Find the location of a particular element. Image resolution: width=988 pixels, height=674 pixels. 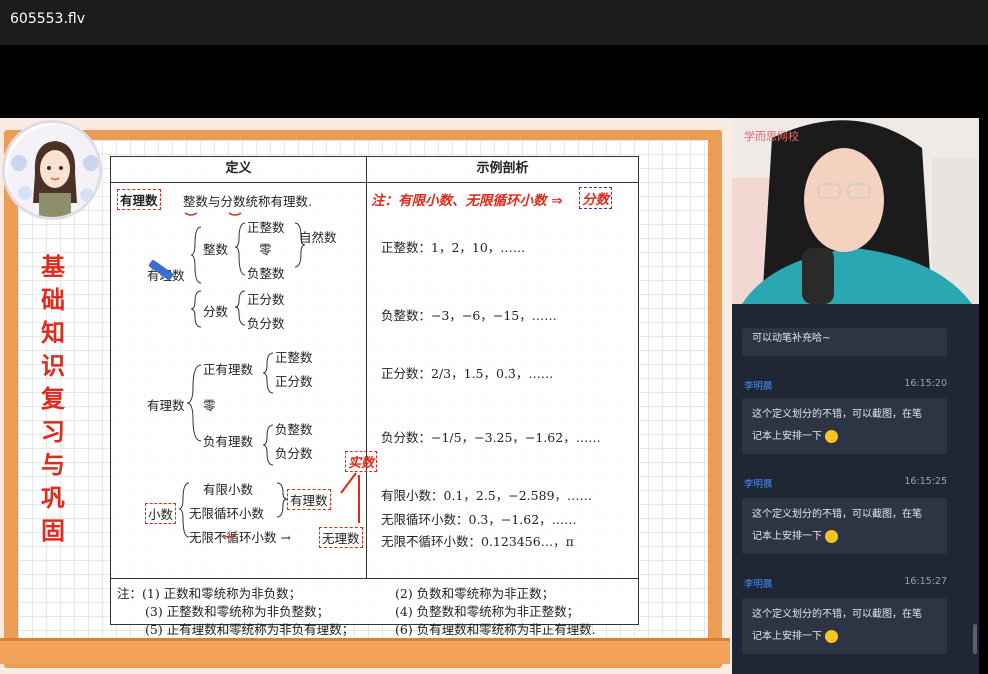

title-char: 固 is located at coordinates (53, 530).